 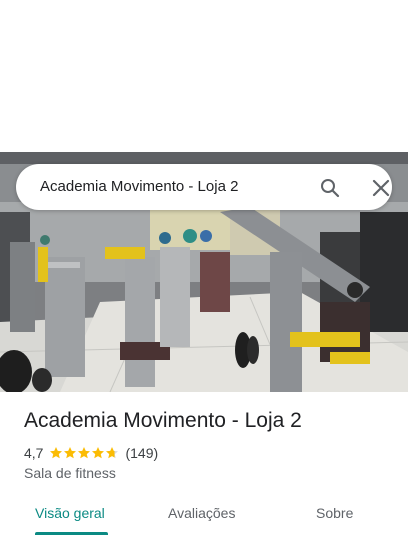 What do you see at coordinates (70, 473) in the screenshot?
I see `place-category: Sala de fitness` at bounding box center [70, 473].